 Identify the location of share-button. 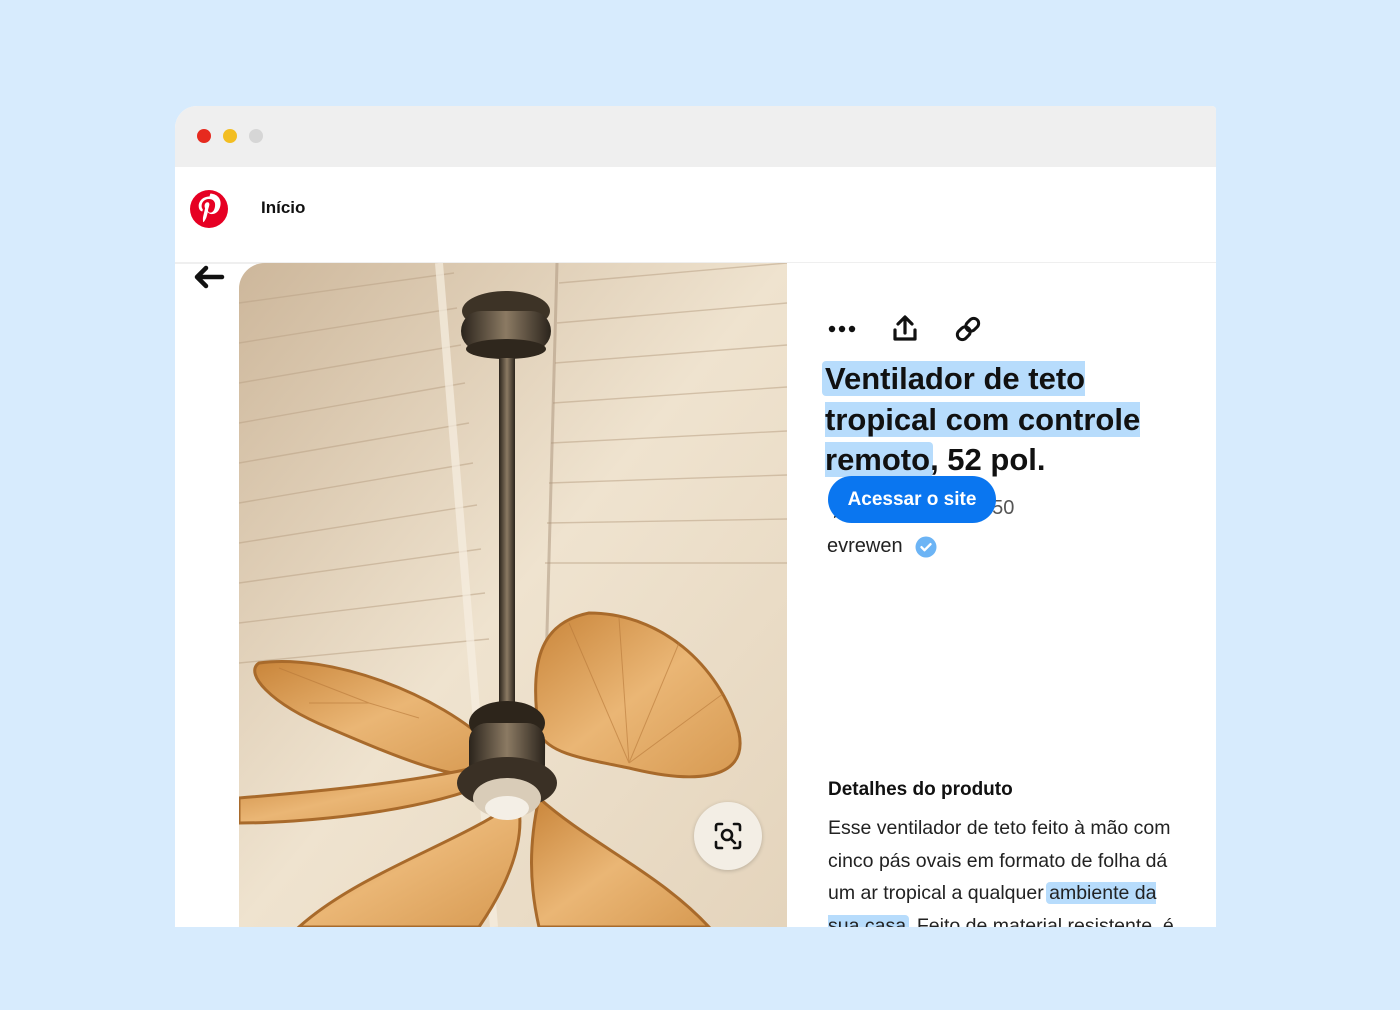
(905, 329).